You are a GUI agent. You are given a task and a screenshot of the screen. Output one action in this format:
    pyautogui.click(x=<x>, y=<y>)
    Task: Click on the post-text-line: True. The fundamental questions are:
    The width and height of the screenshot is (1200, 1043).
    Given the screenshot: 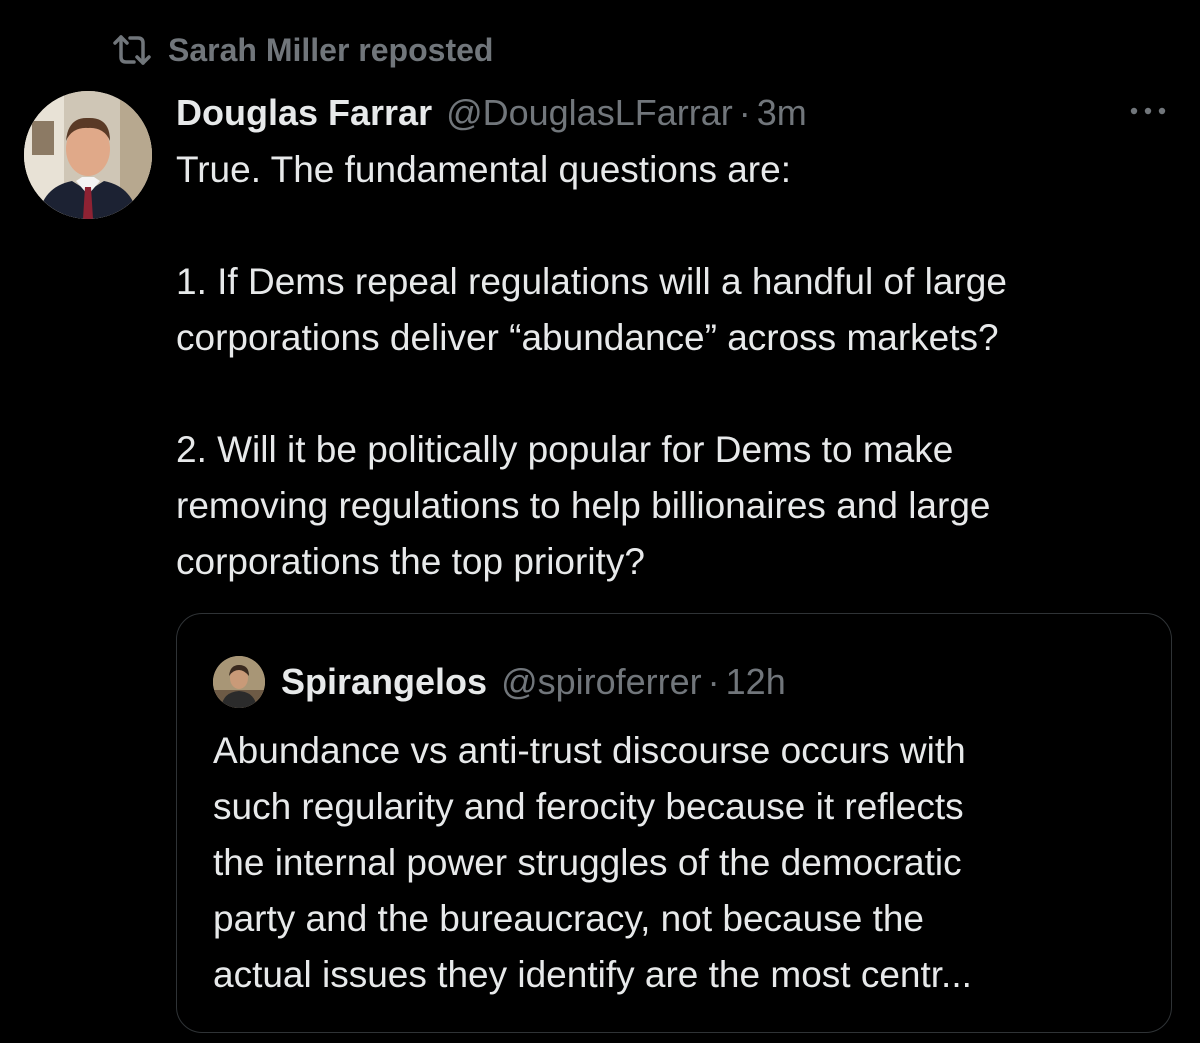 What is the action you would take?
    pyautogui.click(x=483, y=169)
    